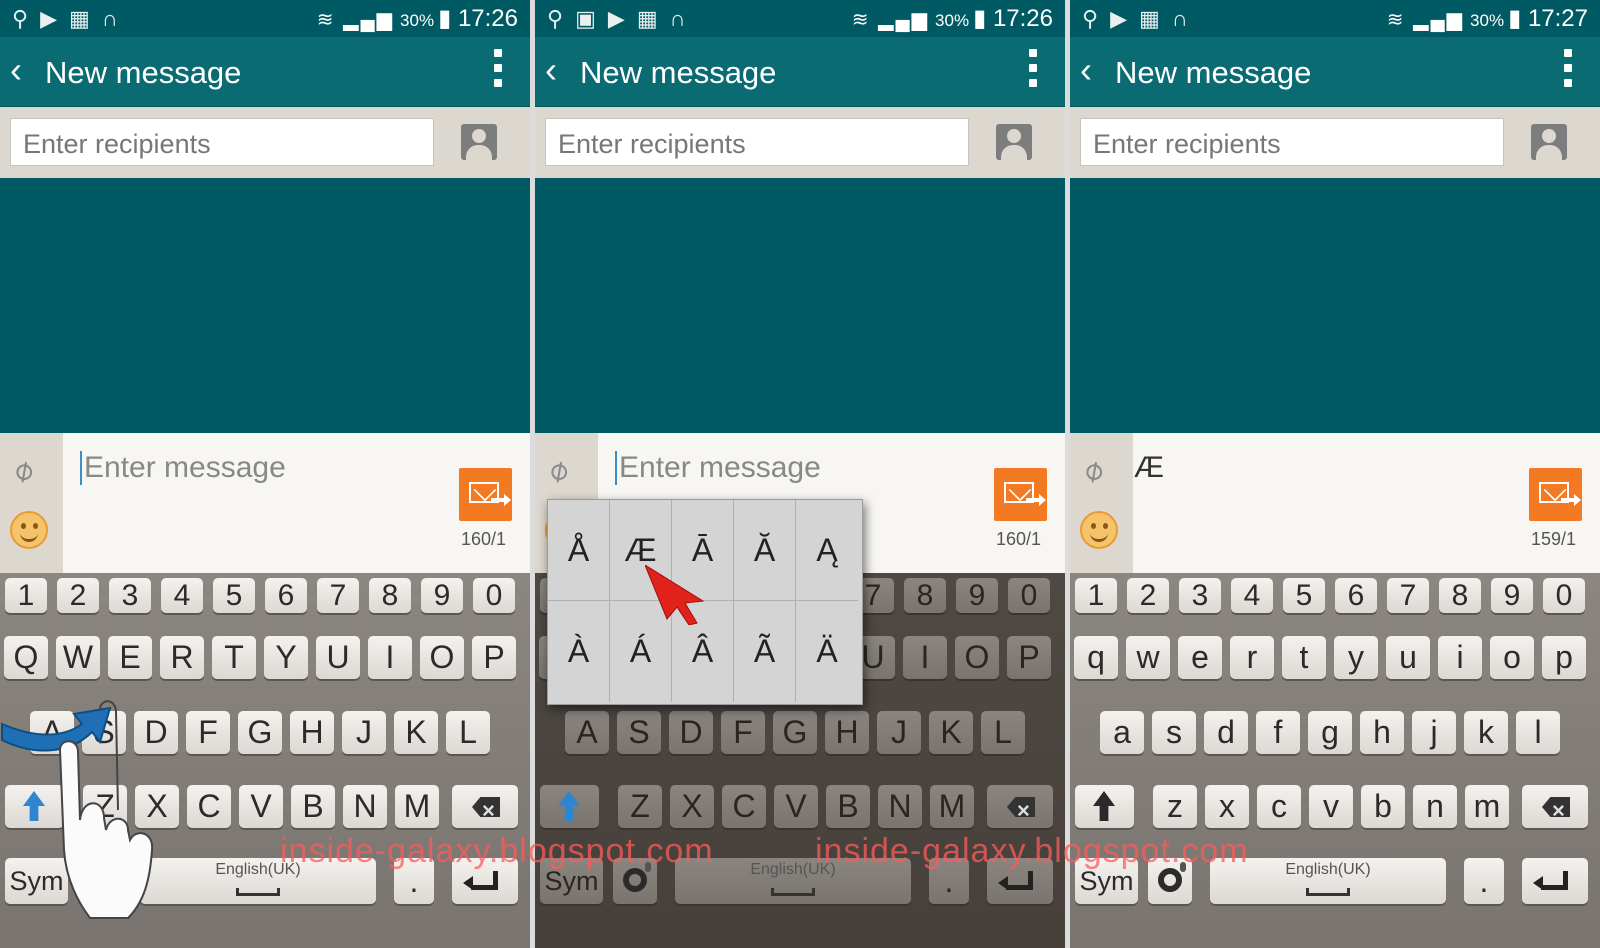  Describe the element at coordinates (848, 806) in the screenshot. I see `key-b: B` at that location.